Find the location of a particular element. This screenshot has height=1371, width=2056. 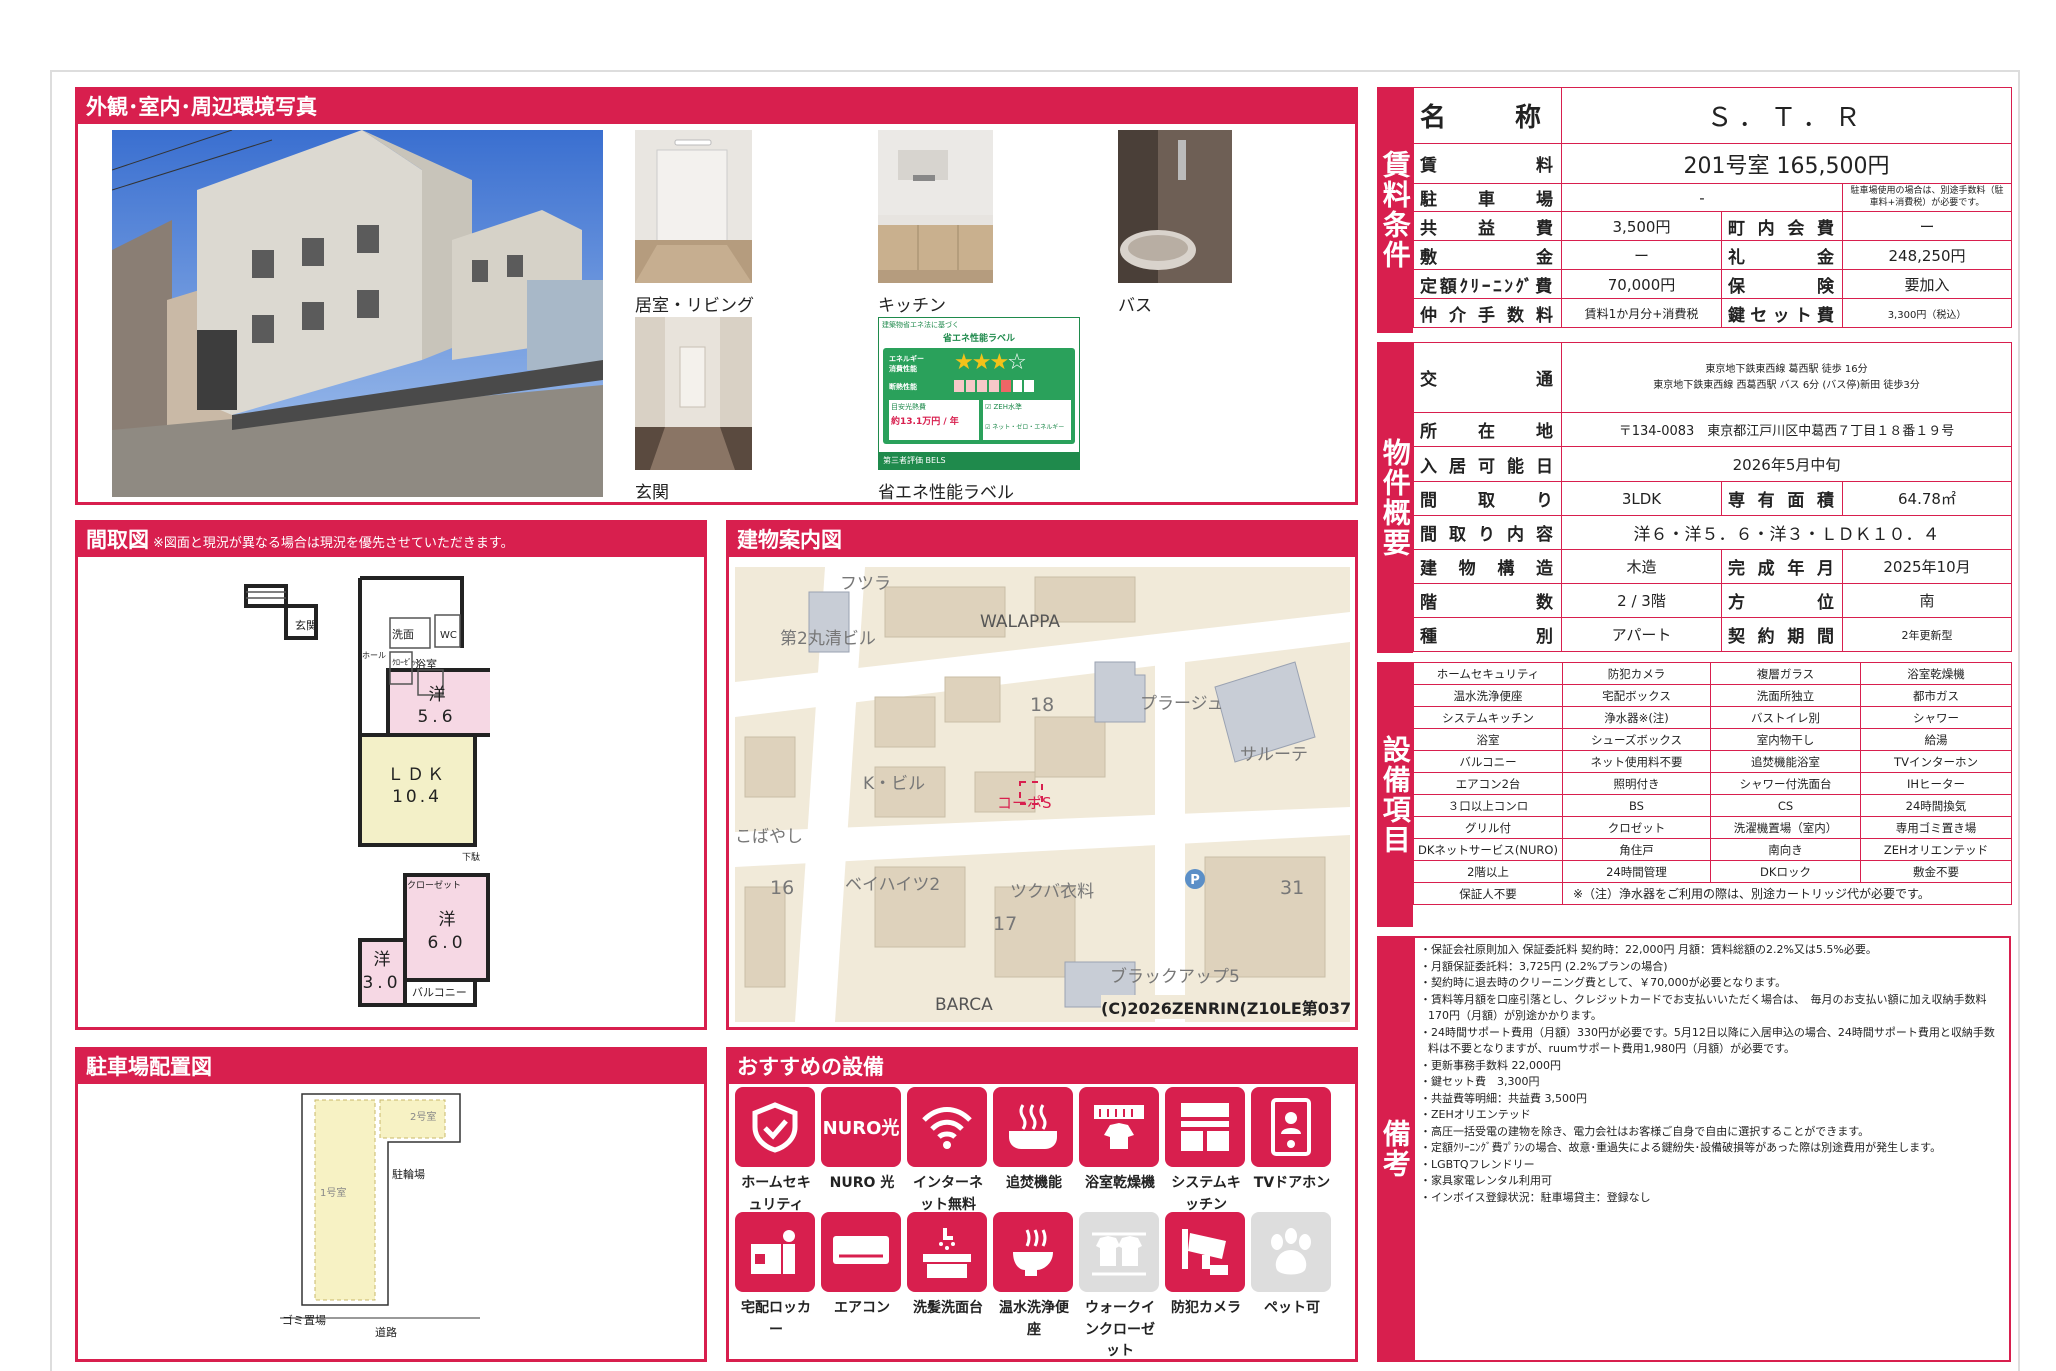

zeh-check: ☑ ZEH水準 is located at coordinates (1003, 407).